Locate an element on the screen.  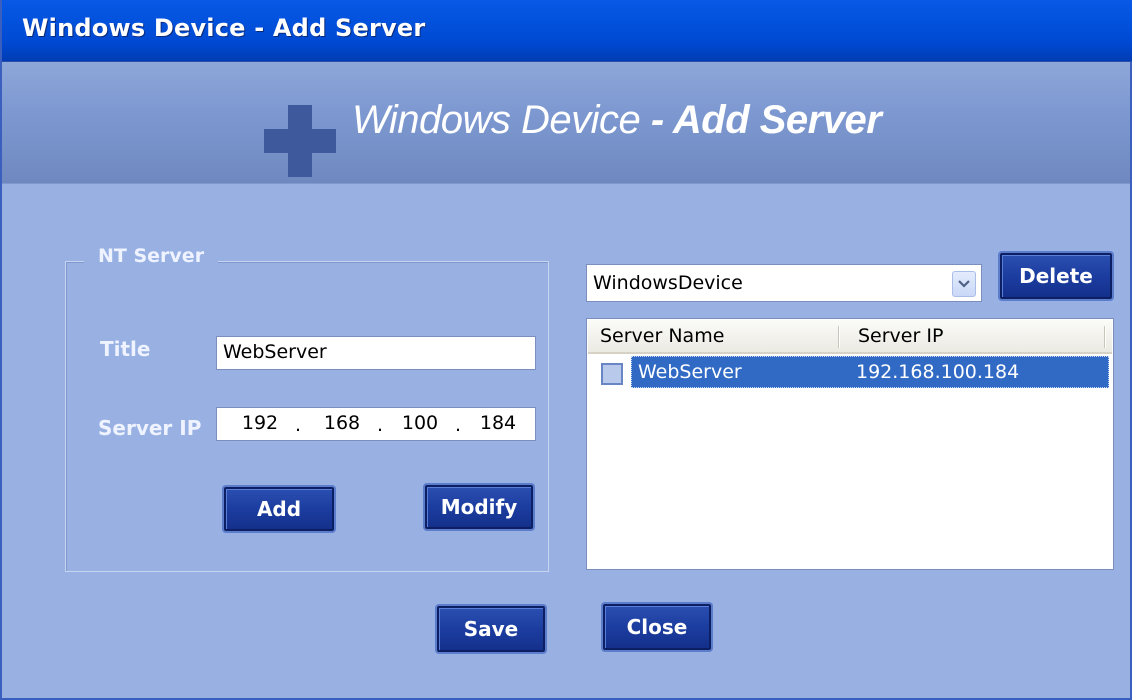
column-server-ip: Server IP is located at coordinates (900, 336).